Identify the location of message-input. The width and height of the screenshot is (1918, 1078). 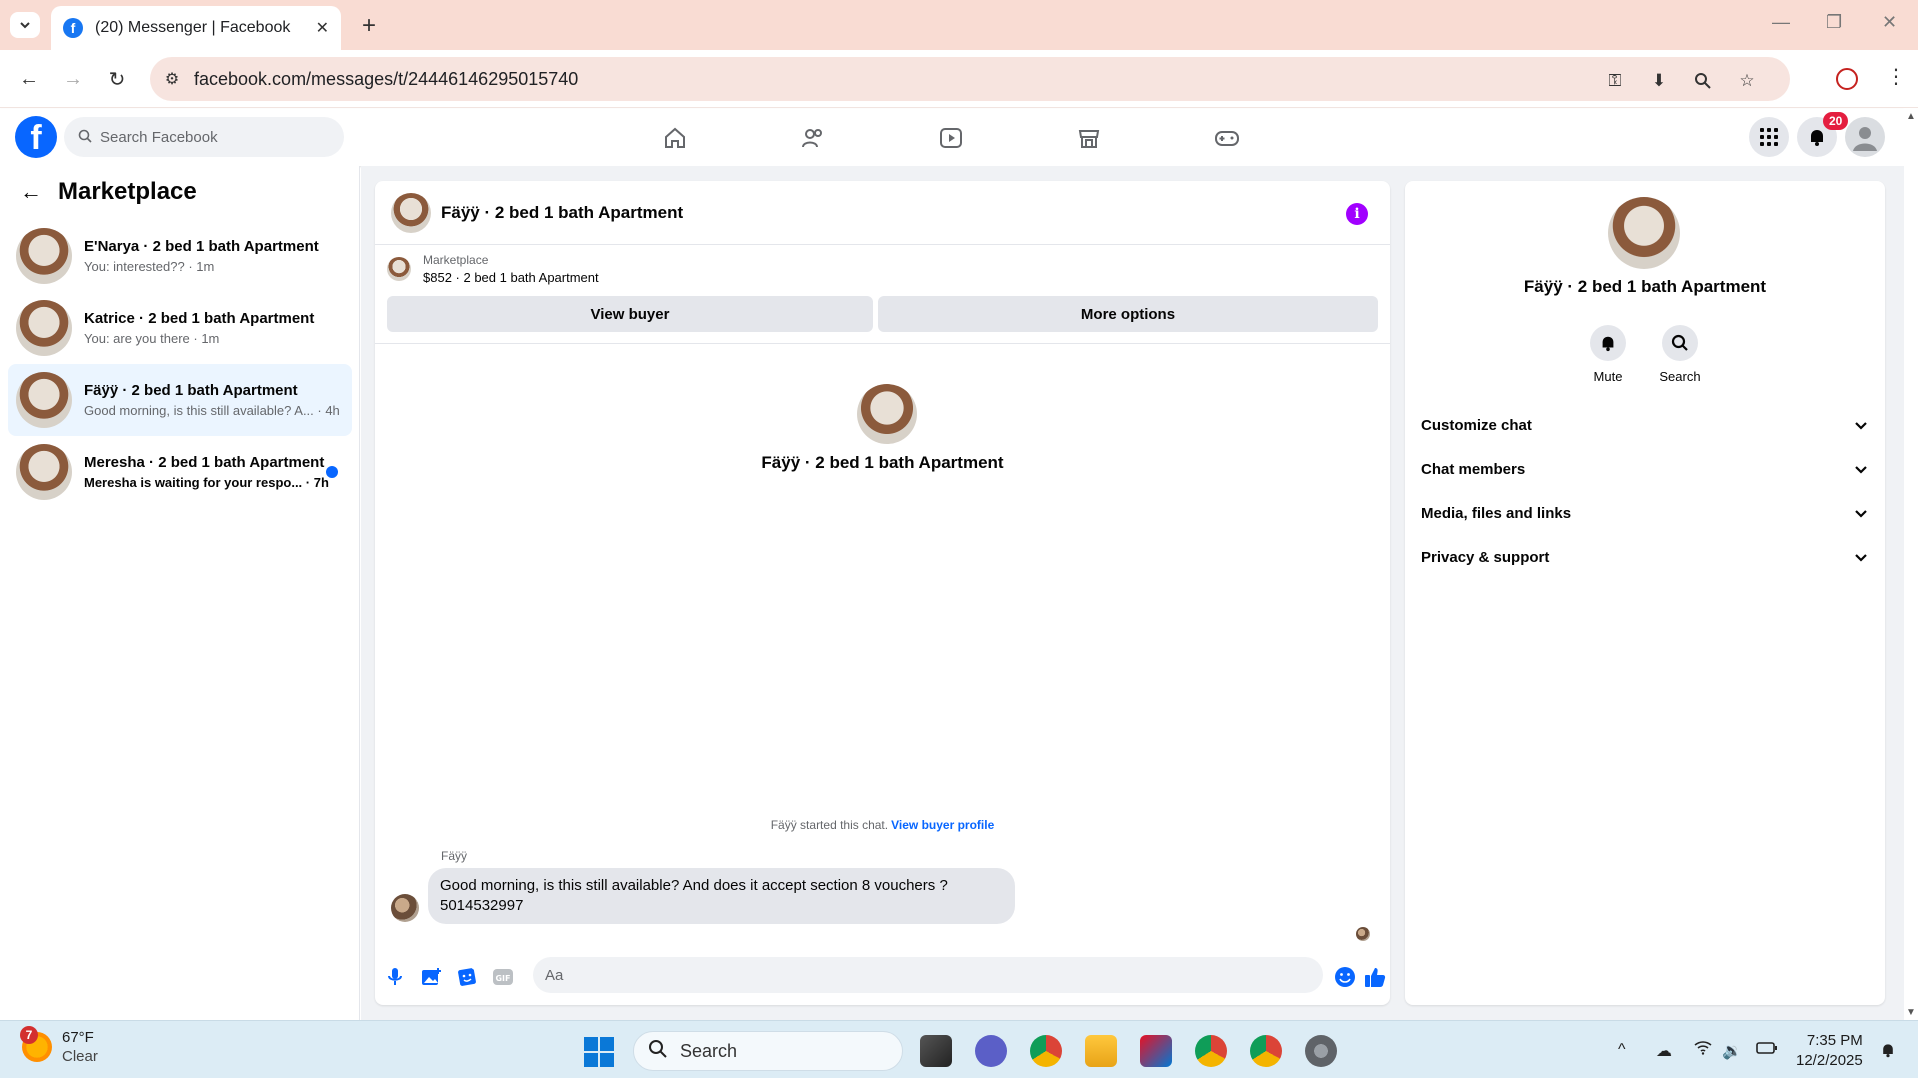
(928, 975).